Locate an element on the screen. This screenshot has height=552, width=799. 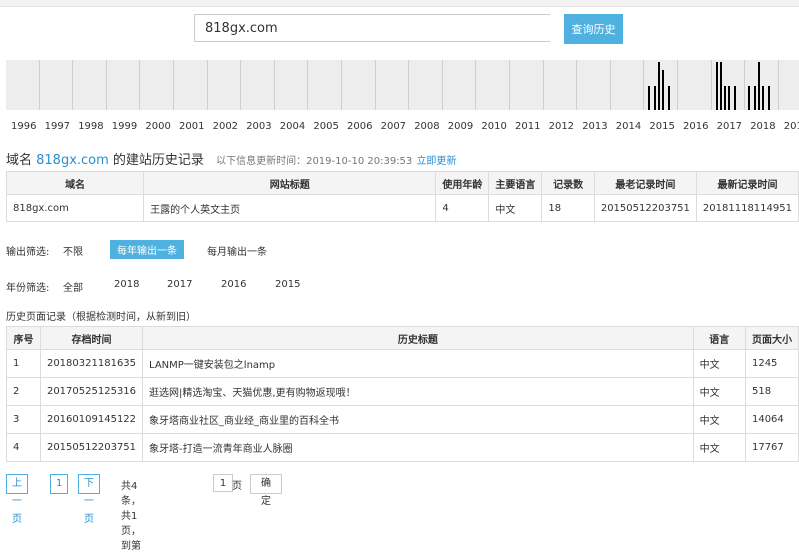
year-label: 2018 is located at coordinates (763, 126).